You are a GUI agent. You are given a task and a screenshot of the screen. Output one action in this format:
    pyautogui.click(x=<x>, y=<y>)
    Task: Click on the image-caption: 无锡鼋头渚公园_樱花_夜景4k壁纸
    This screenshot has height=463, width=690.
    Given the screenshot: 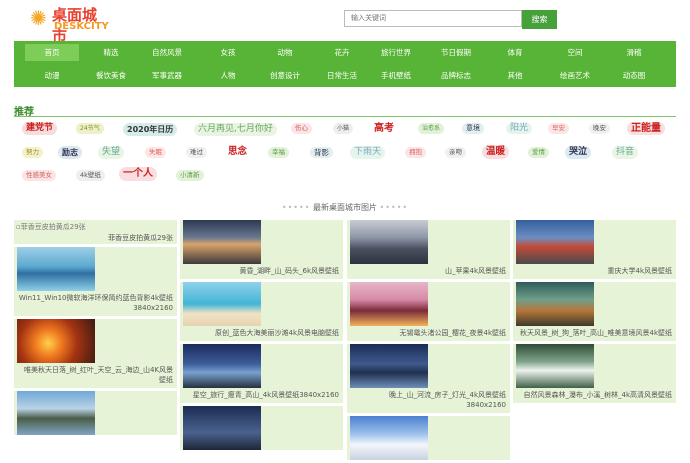 What is the action you would take?
    pyautogui.click(x=428, y=333)
    